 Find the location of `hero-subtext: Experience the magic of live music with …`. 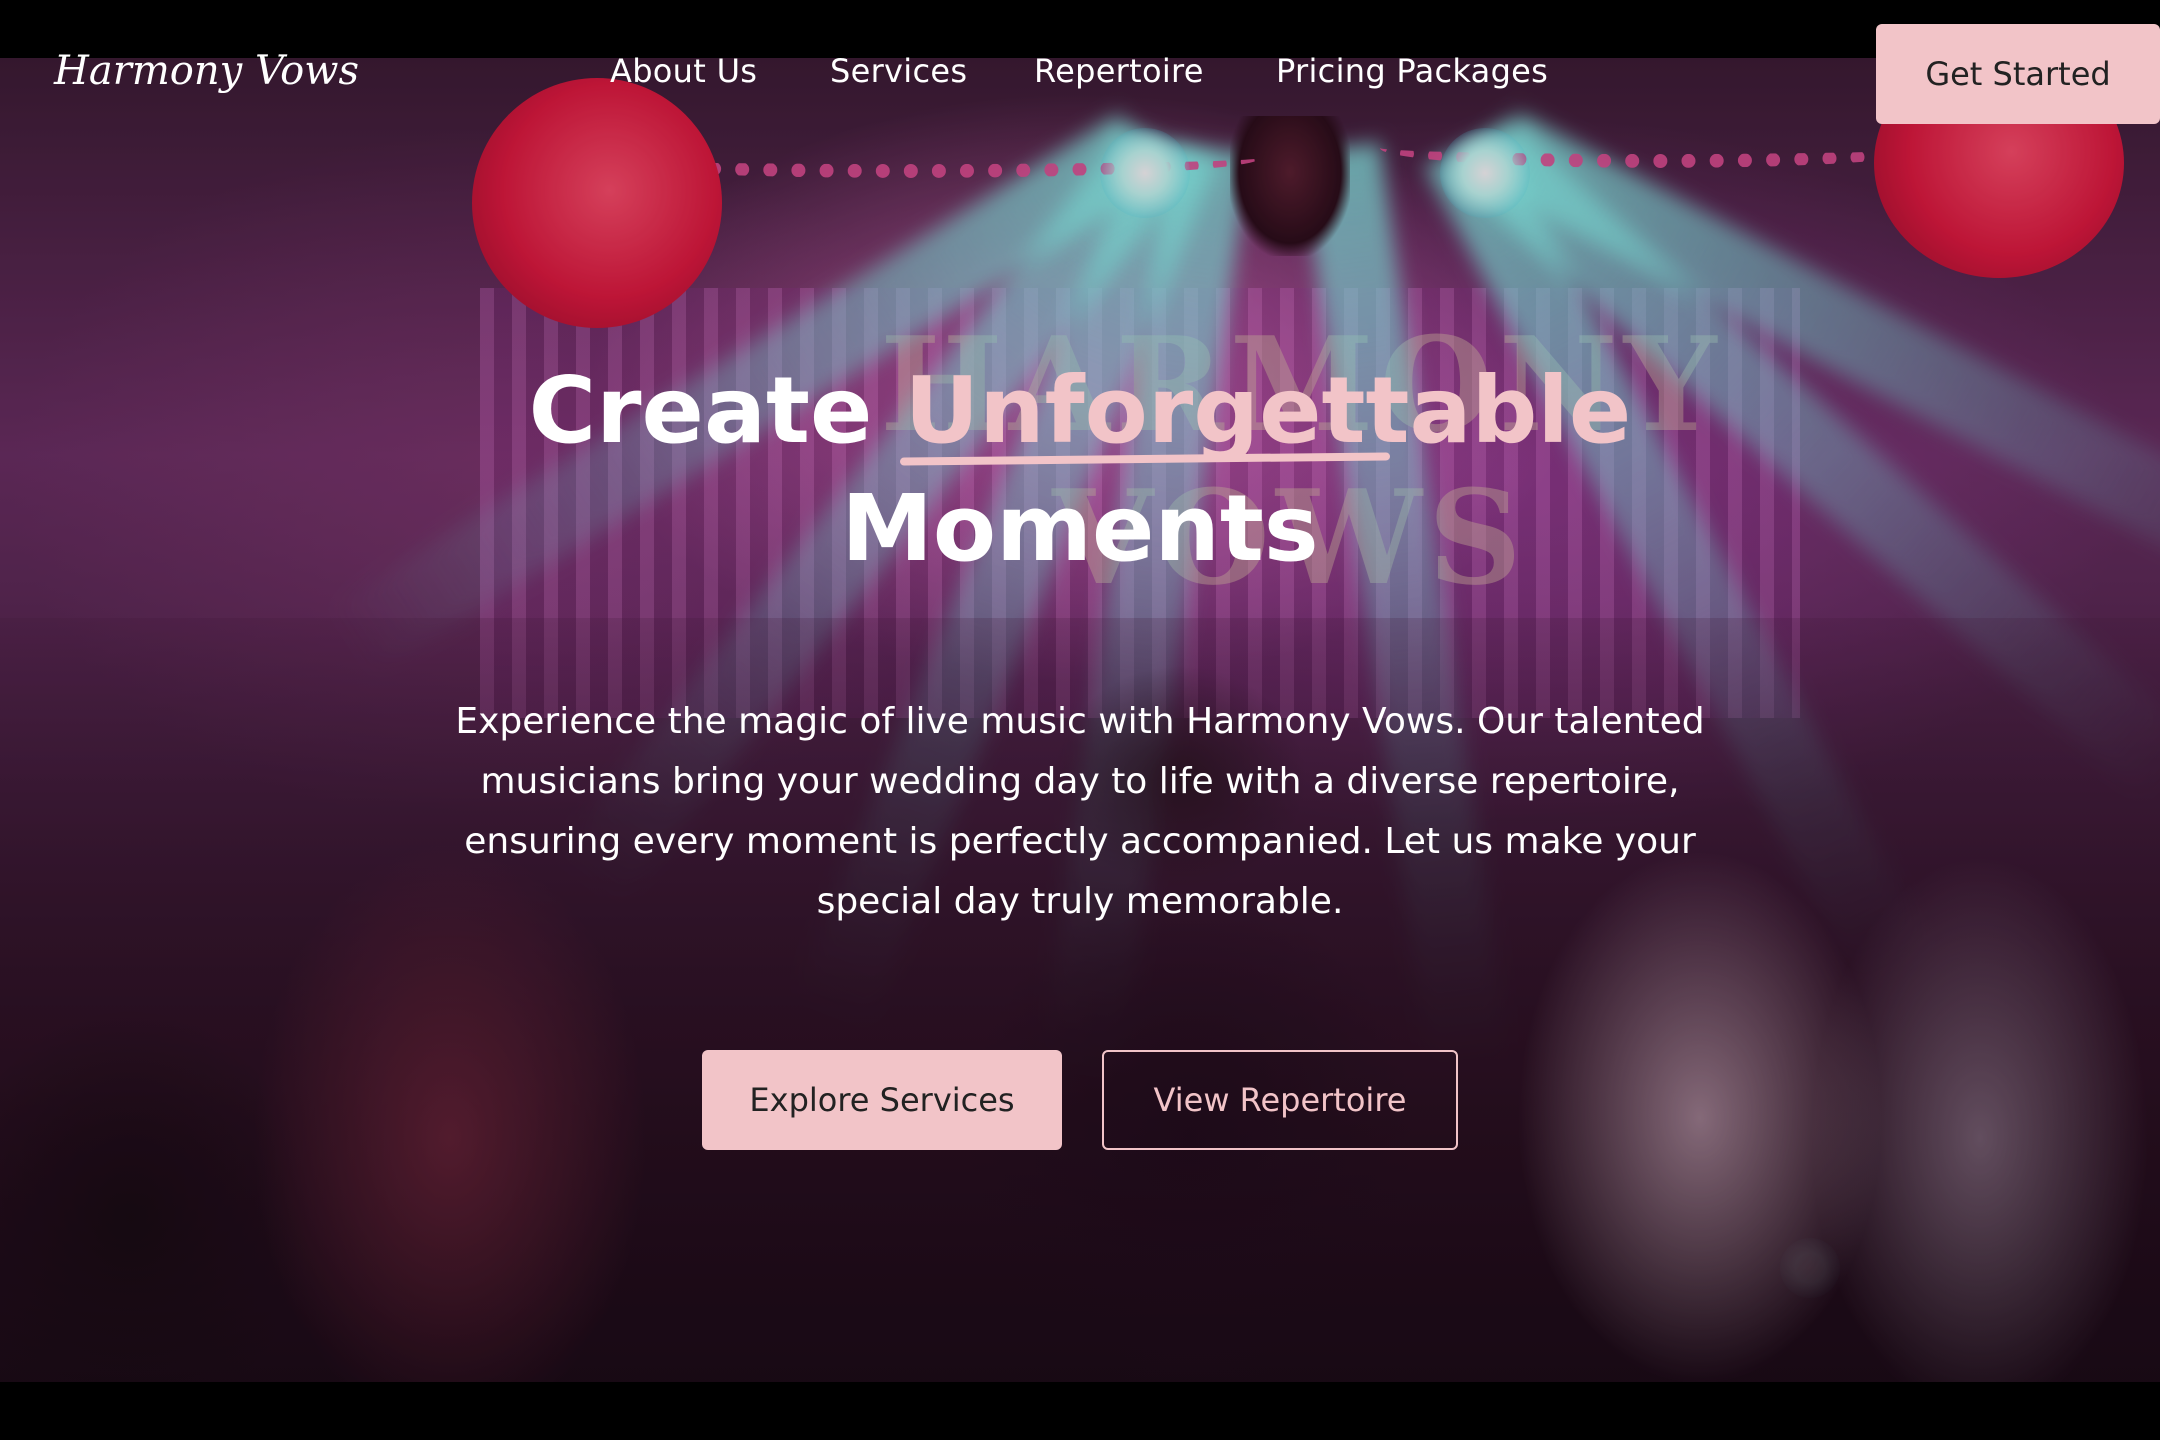

hero-subtext: Experience the magic of live music with … is located at coordinates (1080, 811).